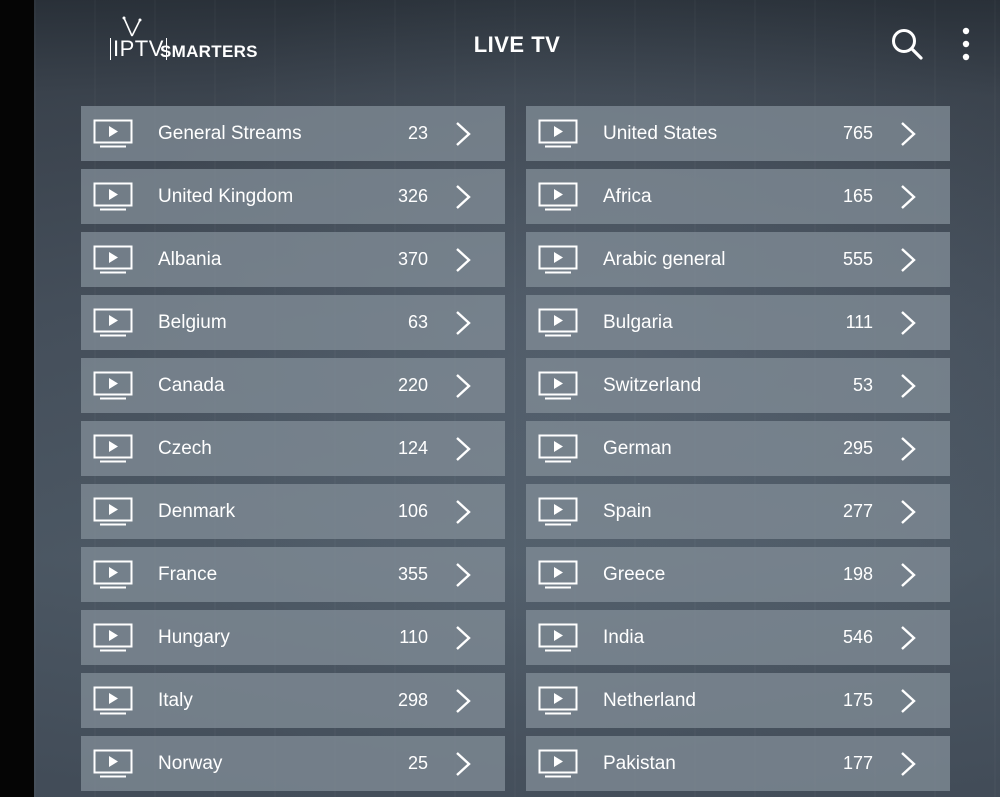 The image size is (1000, 797). I want to click on category-name: France, so click(188, 574).